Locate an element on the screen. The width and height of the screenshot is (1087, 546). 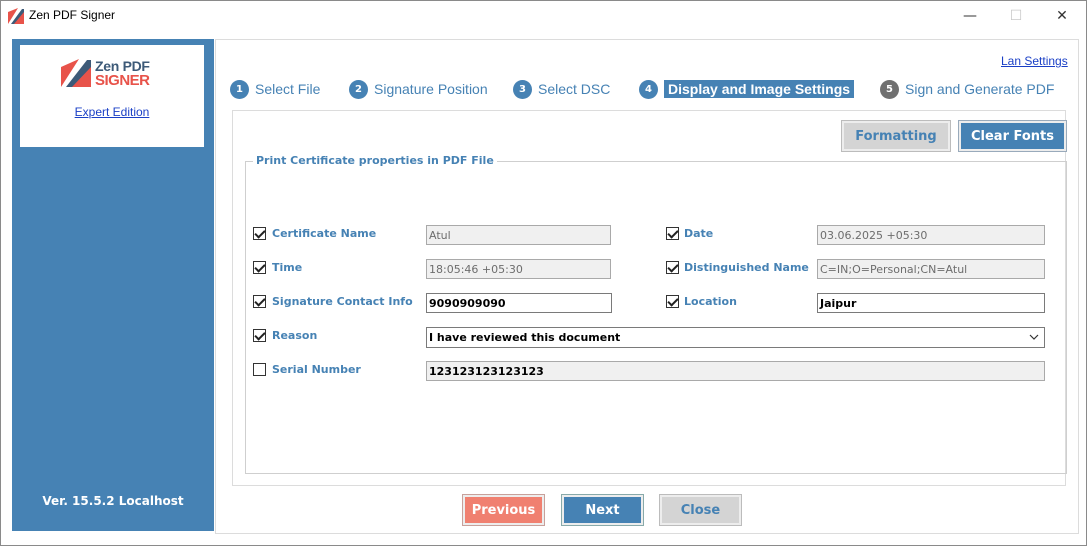
formatting-button: Formatting is located at coordinates (896, 136).